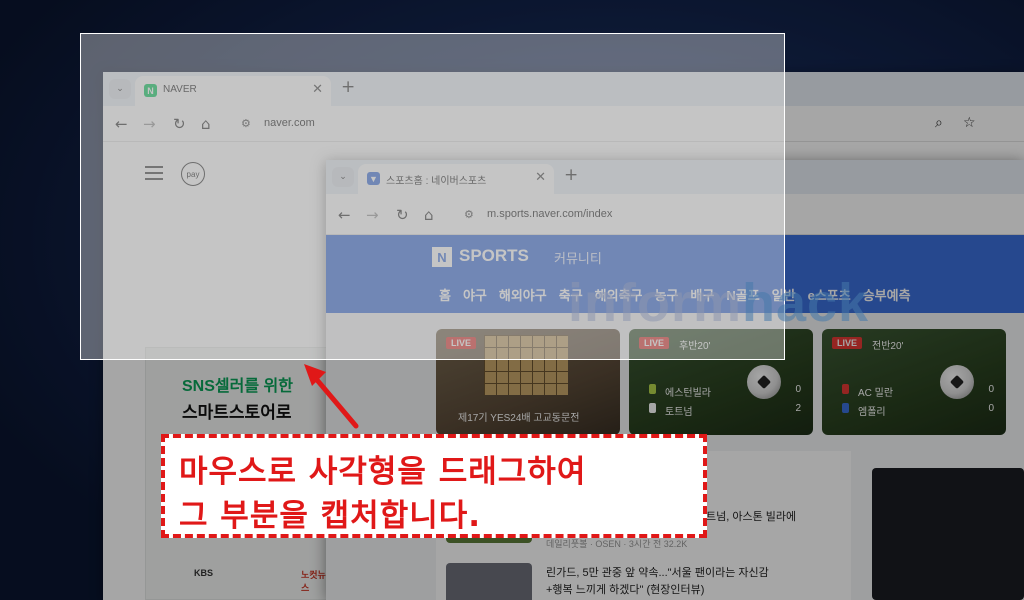 Image resolution: width=1024 pixels, height=600 pixels. I want to click on instruction-callout: 마우스로 사각형을 드래그하여 그 부분을 캡처합니다., so click(434, 486).